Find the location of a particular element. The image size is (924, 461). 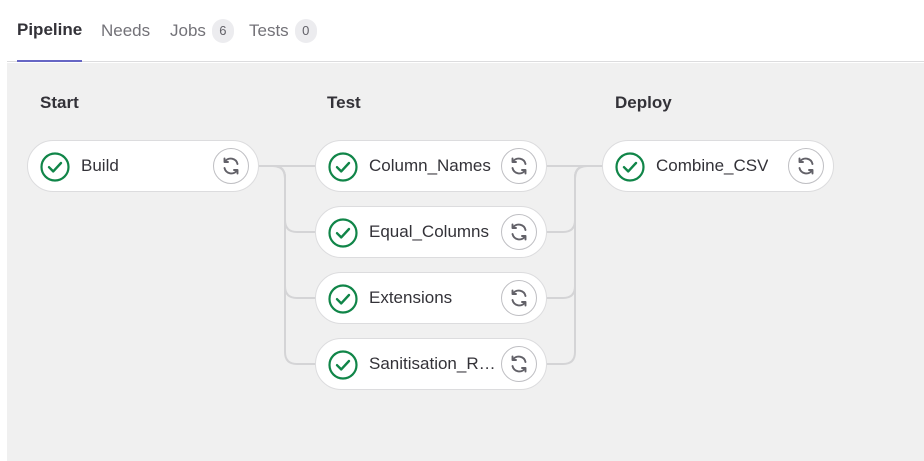

job-extensions: Extensions is located at coordinates (431, 298).